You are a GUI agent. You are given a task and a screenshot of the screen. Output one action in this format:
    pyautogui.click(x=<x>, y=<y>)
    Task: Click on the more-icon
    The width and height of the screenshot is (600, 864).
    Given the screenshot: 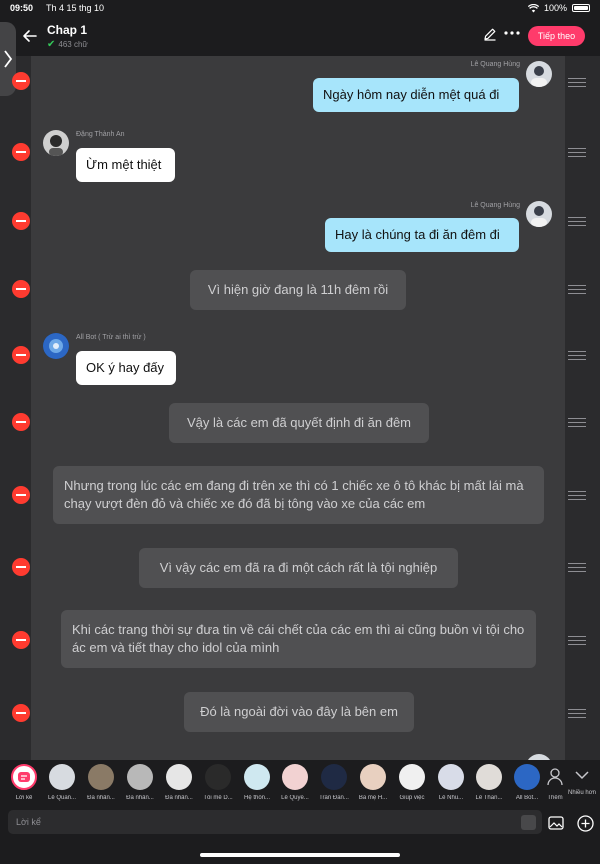 What is the action you would take?
    pyautogui.click(x=512, y=33)
    